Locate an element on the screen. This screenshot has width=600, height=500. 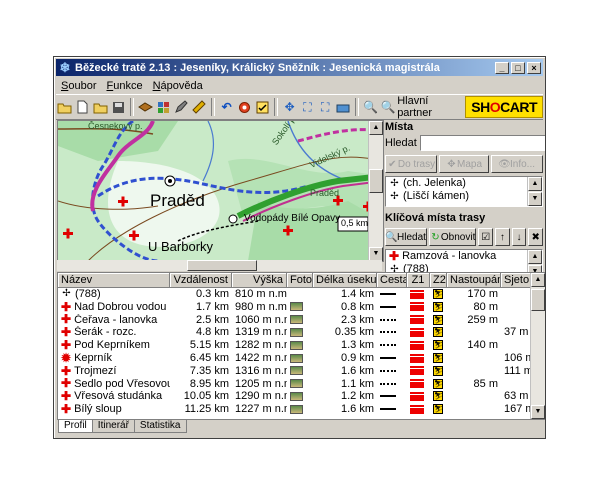
move-icon: ✥ is located at coordinates (290, 107).